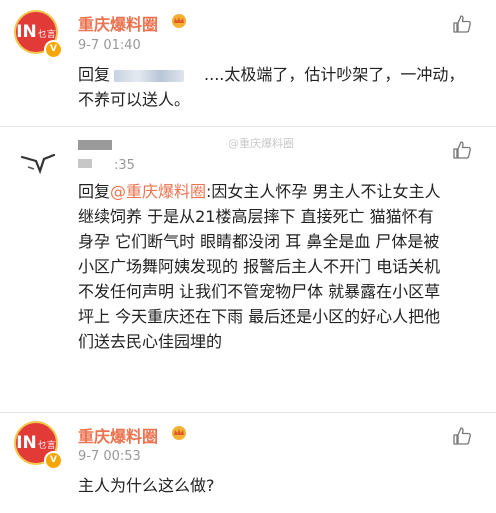 The image size is (496, 513). Describe the element at coordinates (158, 191) in the screenshot. I see `mention-link: @重庆爆料圈` at that location.